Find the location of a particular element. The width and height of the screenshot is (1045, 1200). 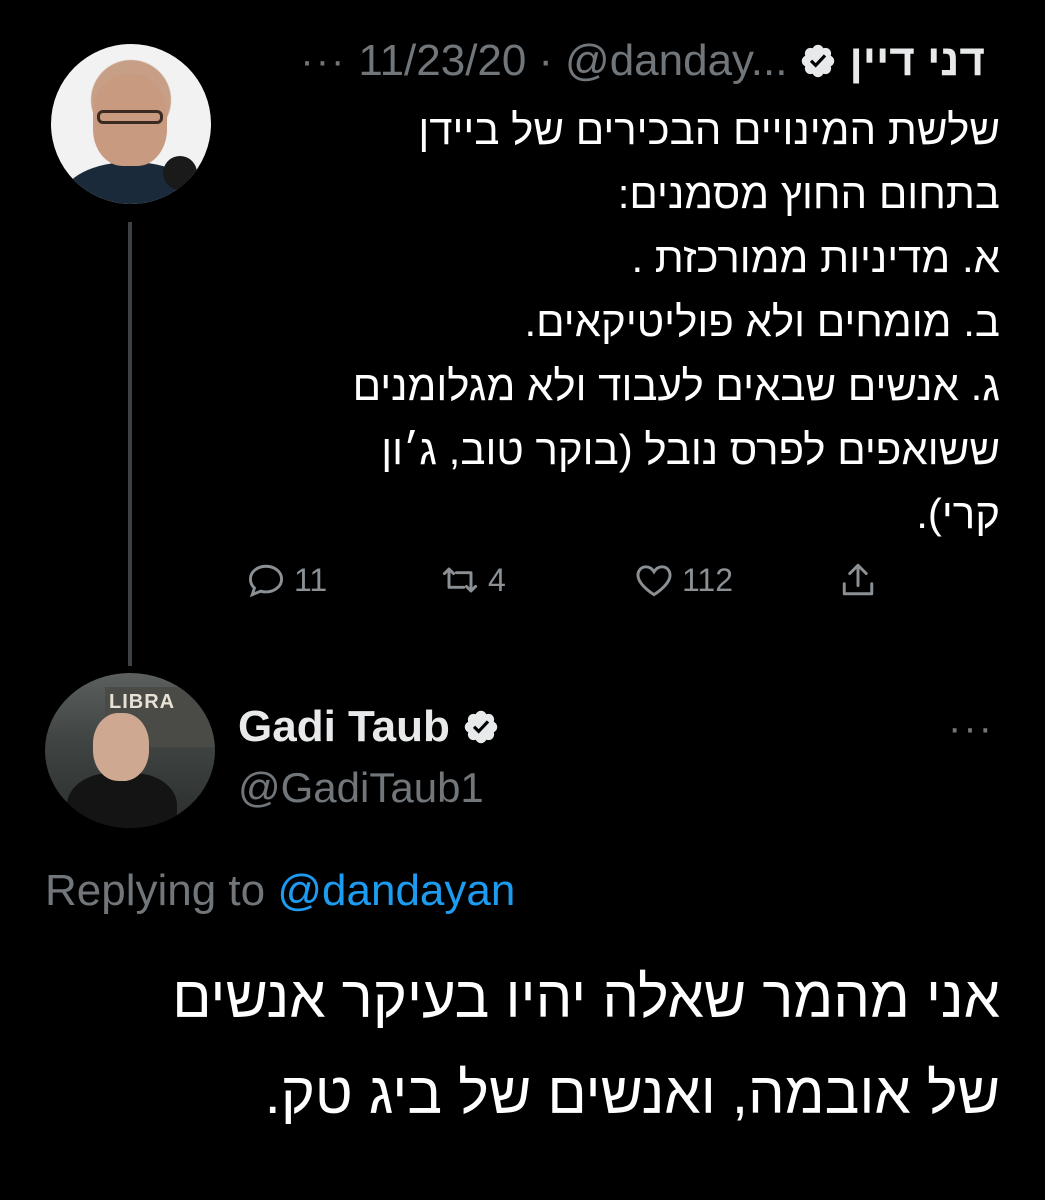

reply-author-avatar: LIBRA is located at coordinates (130, 750).